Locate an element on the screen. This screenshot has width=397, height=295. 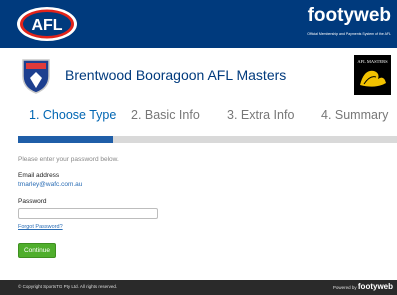
step-summary: 4. Summary is located at coordinates (354, 115).